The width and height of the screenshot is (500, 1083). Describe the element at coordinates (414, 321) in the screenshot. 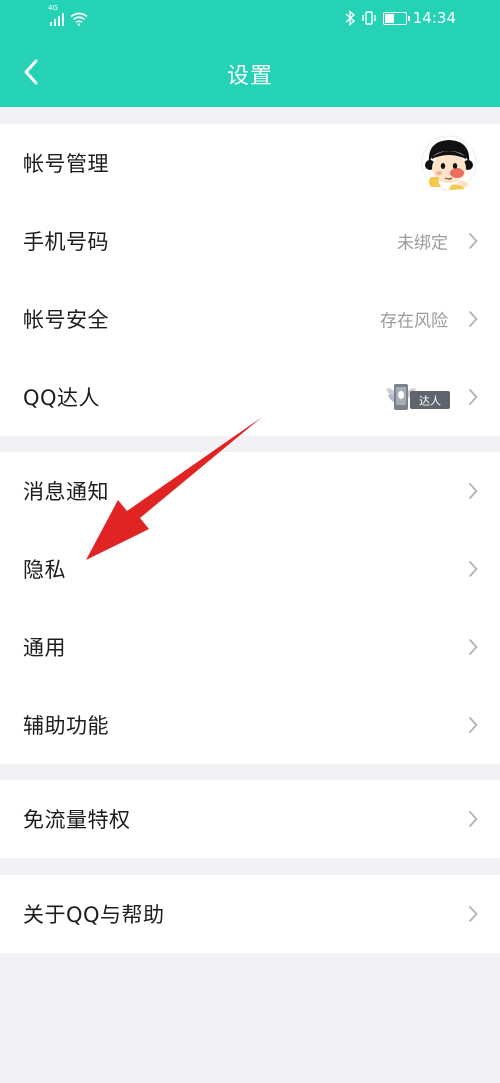

I see `security-status-value: 存在风险` at that location.